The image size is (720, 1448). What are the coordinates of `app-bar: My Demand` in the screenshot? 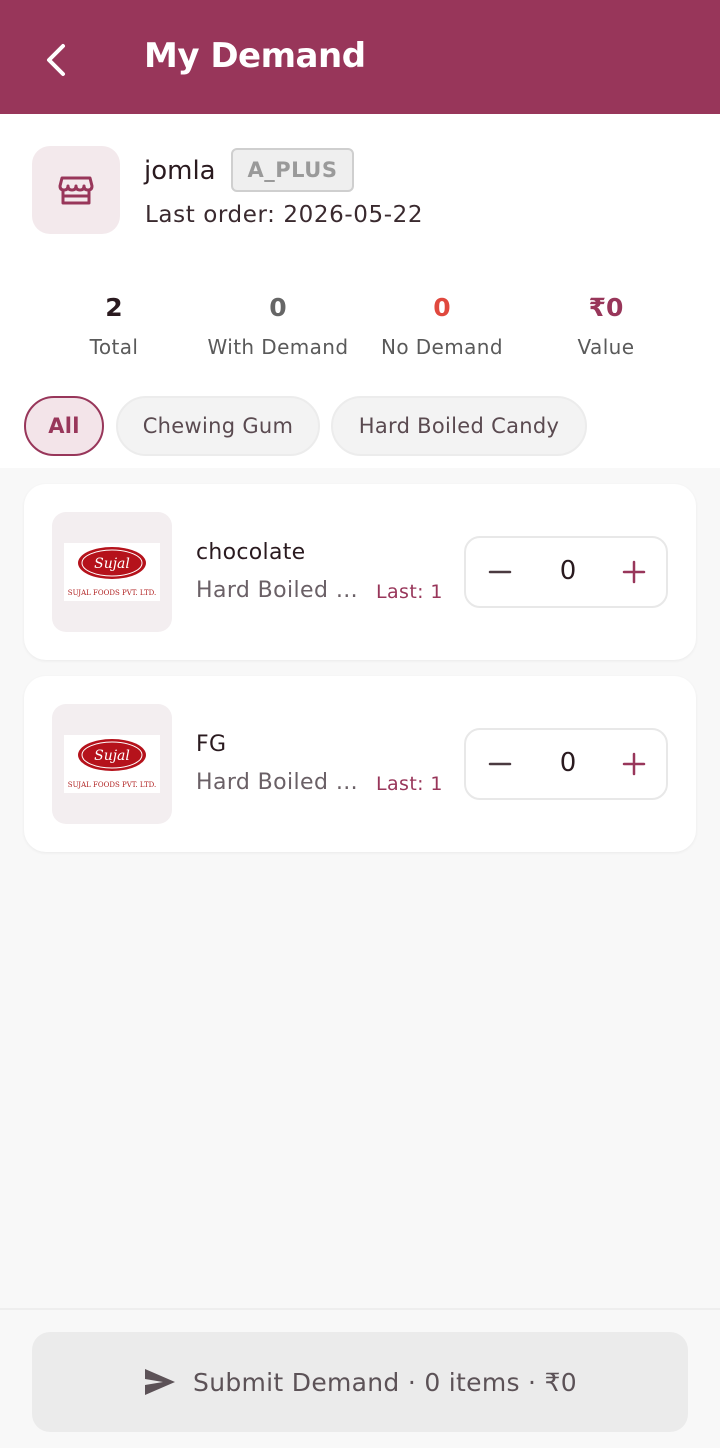 It's located at (360, 57).